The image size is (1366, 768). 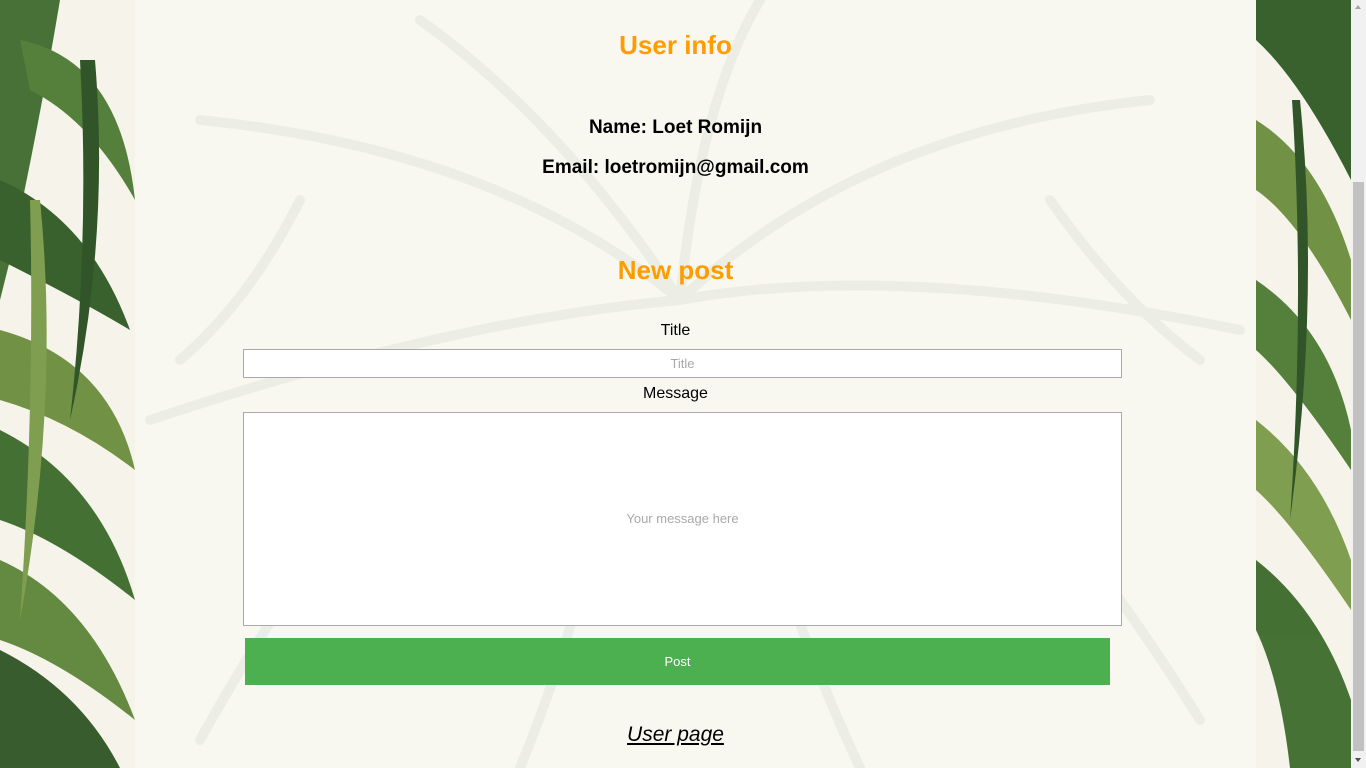 I want to click on user-page-link: User page, so click(x=675, y=735).